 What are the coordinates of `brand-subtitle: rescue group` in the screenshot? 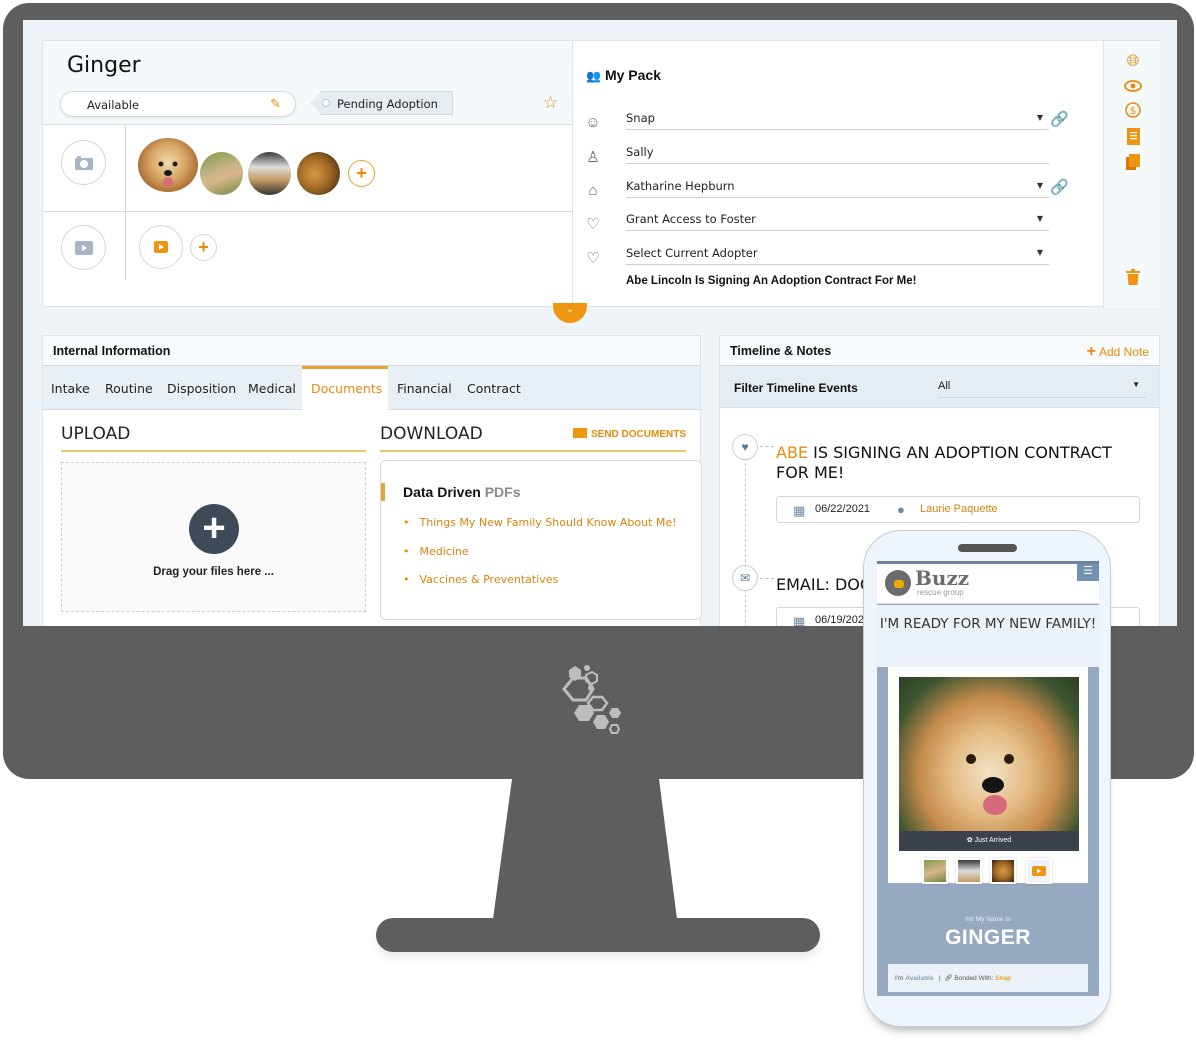 It's located at (940, 592).